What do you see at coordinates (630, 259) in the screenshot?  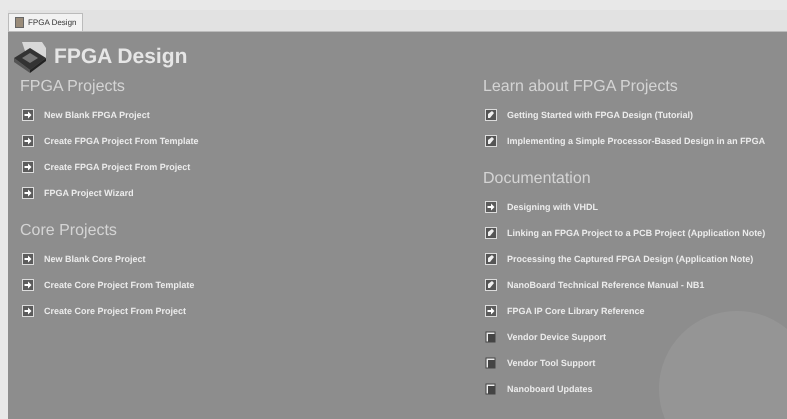 I see `link: Processing the Captured FPGA Design (Application Note)` at bounding box center [630, 259].